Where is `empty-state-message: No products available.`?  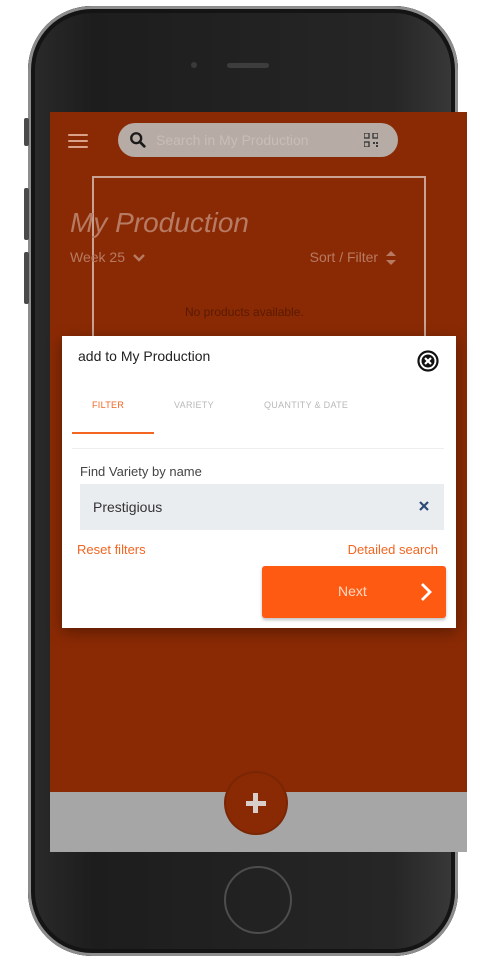 empty-state-message: No products available. is located at coordinates (244, 312).